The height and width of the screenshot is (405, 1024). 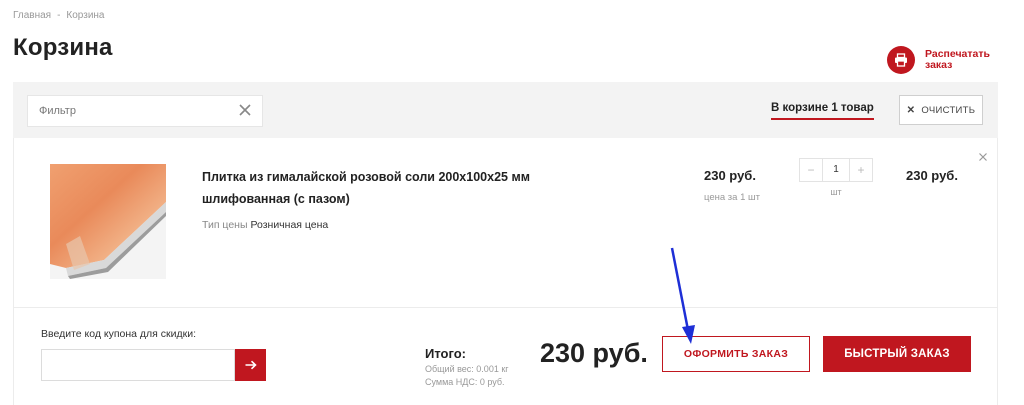 I want to click on unit-price-note: цена за 1 шт, so click(x=732, y=197).